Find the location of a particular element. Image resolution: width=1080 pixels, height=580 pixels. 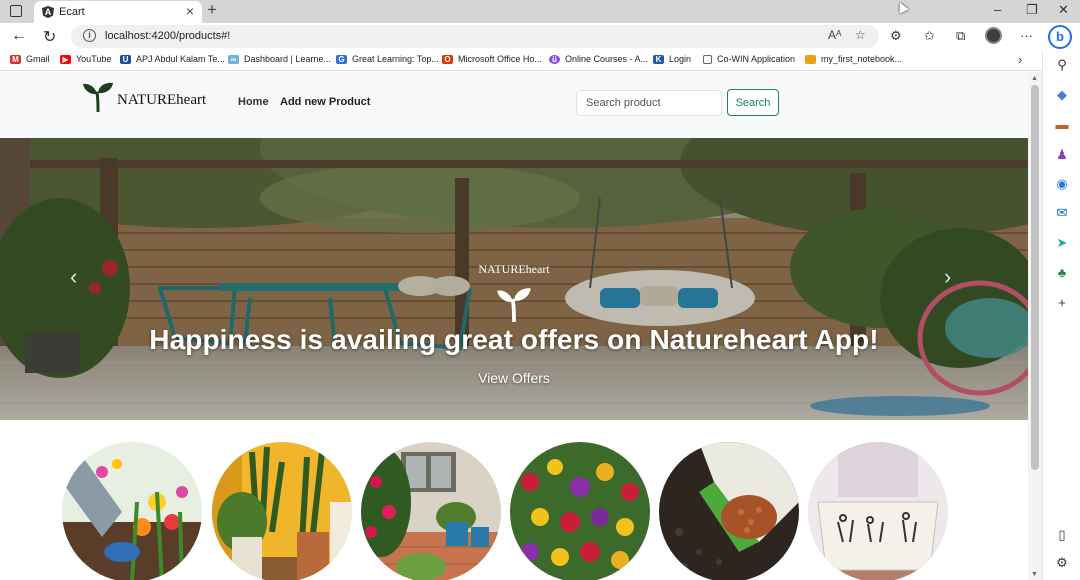

bookmark-label: YouTube is located at coordinates (94, 59).